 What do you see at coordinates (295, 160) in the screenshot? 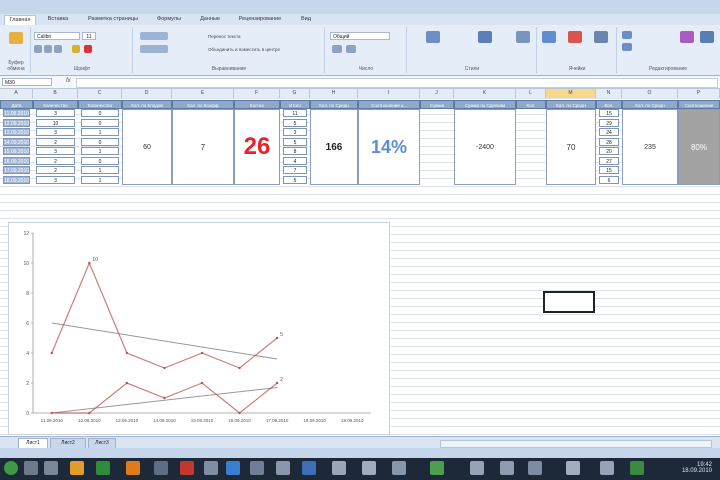
I see `value-cell: 4` at bounding box center [295, 160].